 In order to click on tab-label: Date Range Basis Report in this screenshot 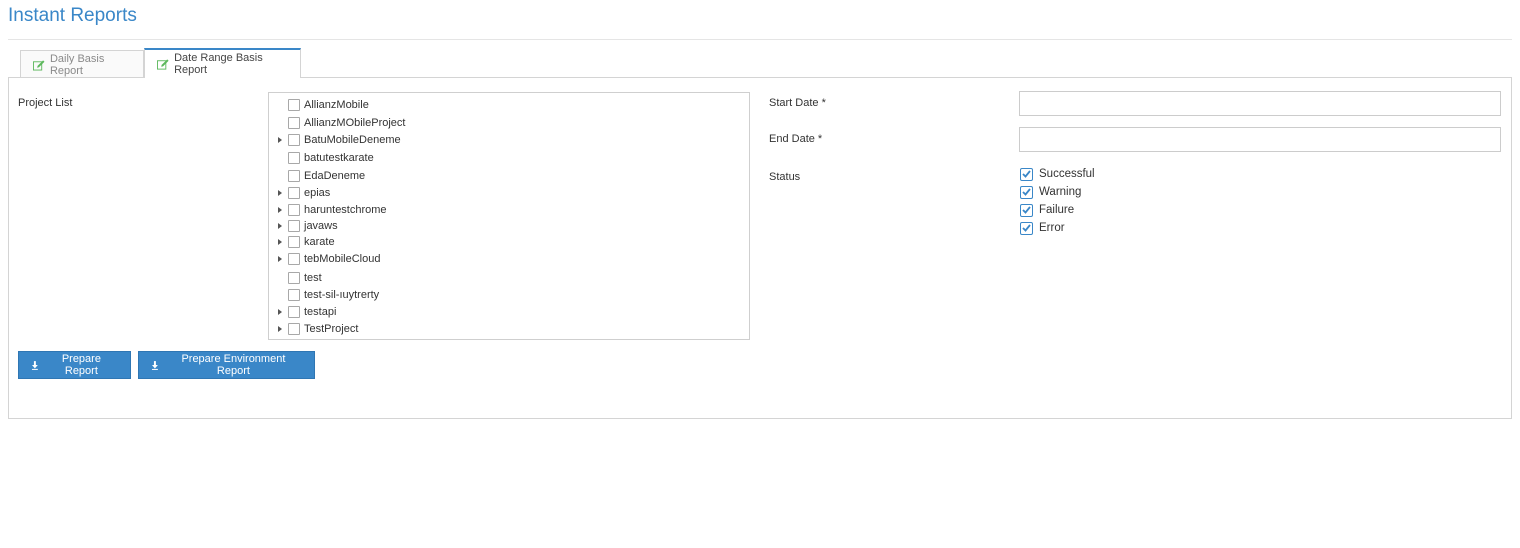, I will do `click(218, 64)`.